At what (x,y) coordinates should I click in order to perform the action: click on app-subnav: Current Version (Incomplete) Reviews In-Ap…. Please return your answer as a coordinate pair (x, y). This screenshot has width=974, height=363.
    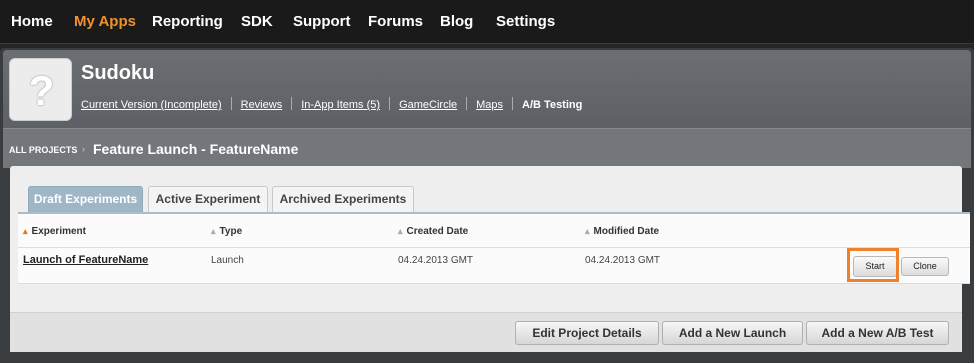
    Looking at the image, I should click on (331, 105).